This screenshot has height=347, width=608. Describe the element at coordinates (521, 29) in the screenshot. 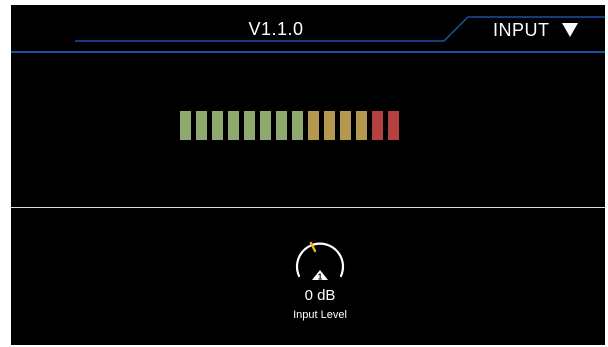

I see `input-select-label: INPUT` at that location.